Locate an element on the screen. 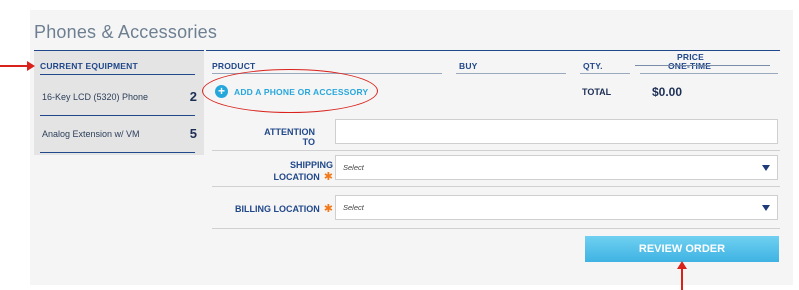  column-header-one-time: ONE-TIME is located at coordinates (690, 66).